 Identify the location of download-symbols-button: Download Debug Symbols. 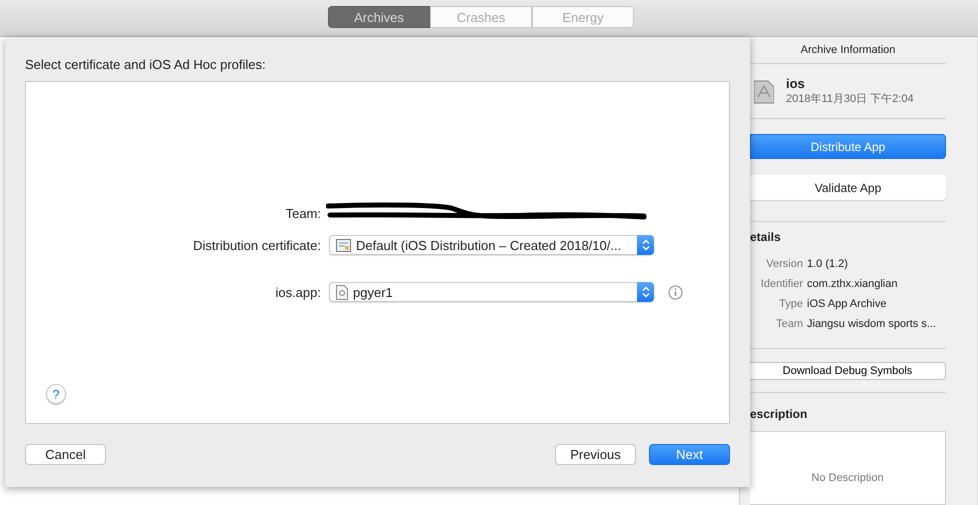
(848, 371).